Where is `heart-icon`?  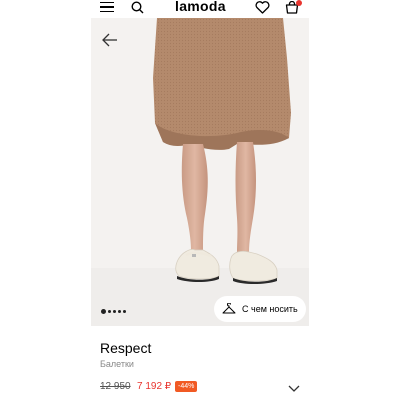 heart-icon is located at coordinates (262, 7).